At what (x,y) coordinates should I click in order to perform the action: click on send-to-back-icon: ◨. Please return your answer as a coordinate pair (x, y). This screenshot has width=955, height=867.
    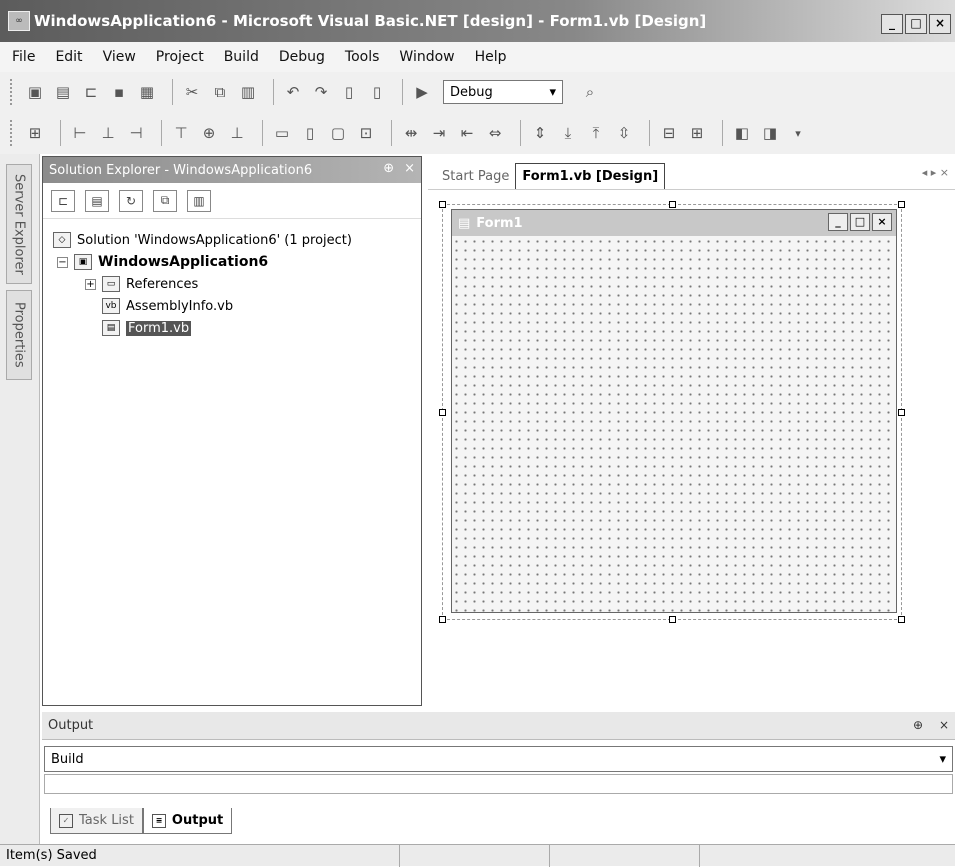
    Looking at the image, I should click on (770, 133).